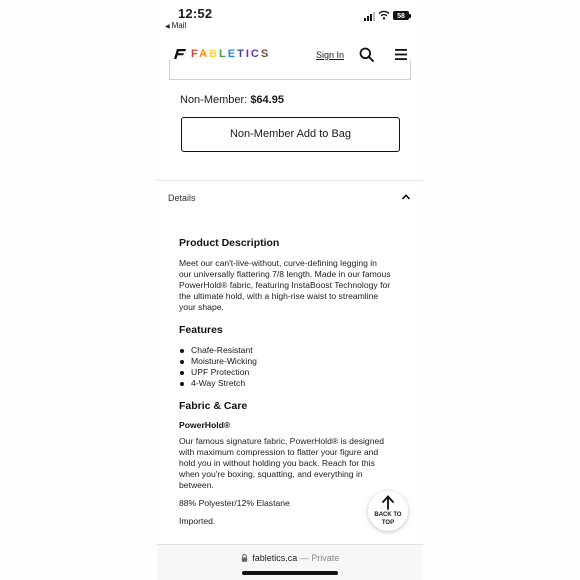  What do you see at coordinates (388, 523) in the screenshot?
I see `back-to-top-line2: TOP` at bounding box center [388, 523].